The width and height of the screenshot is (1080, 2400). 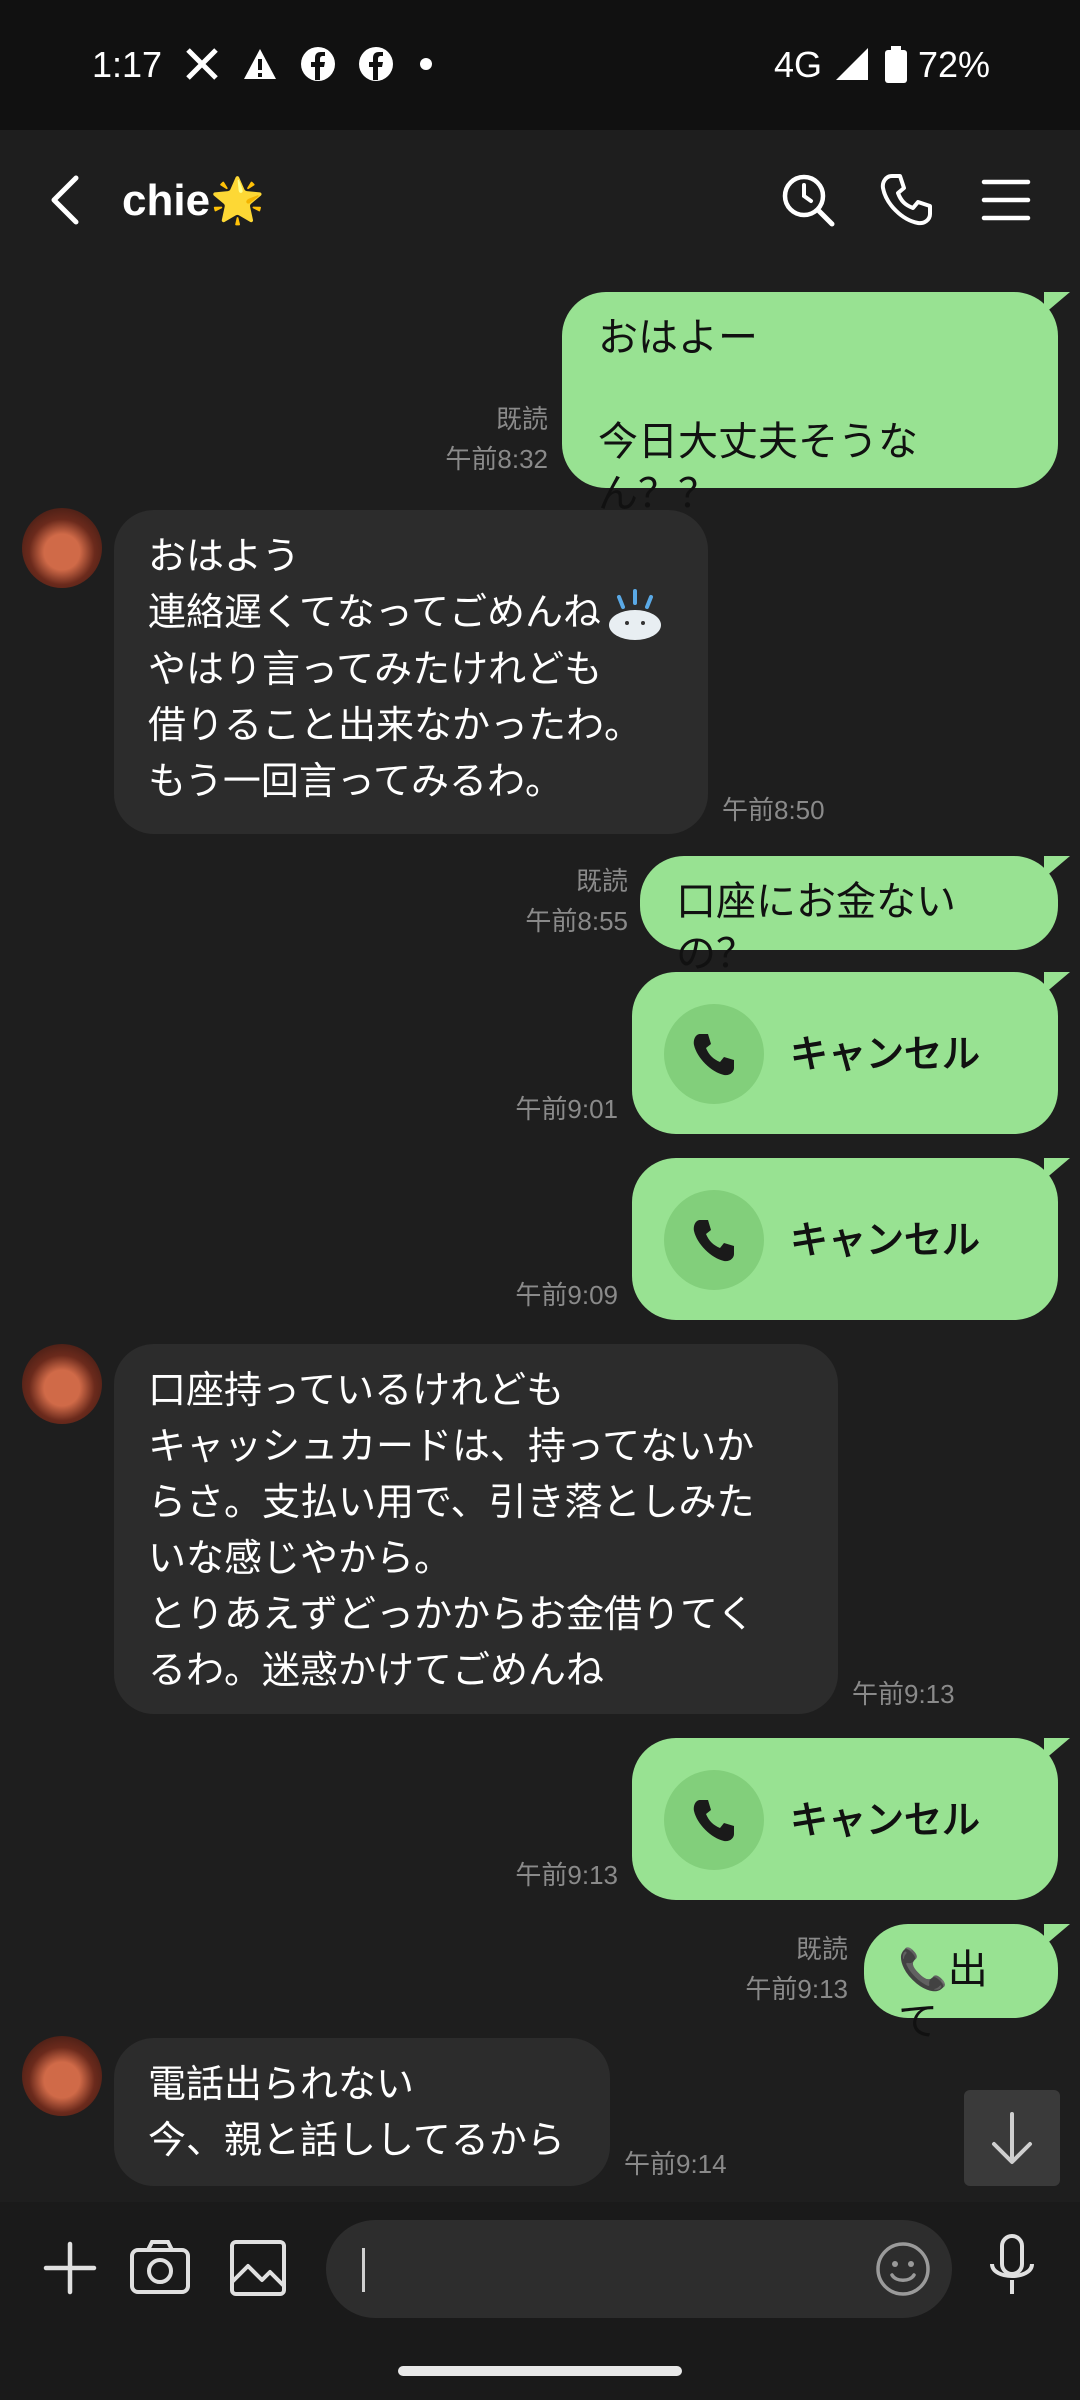 I want to click on x-icon, so click(x=202, y=64).